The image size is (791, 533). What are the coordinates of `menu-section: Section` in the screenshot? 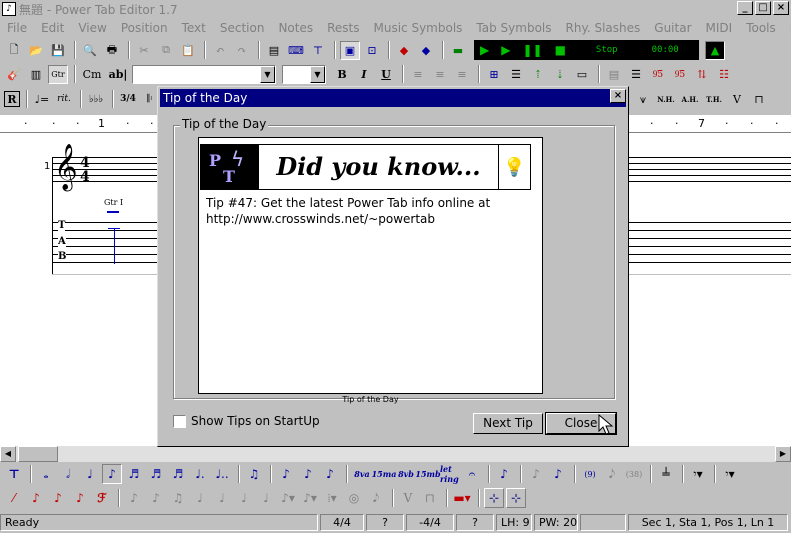 It's located at (242, 28).